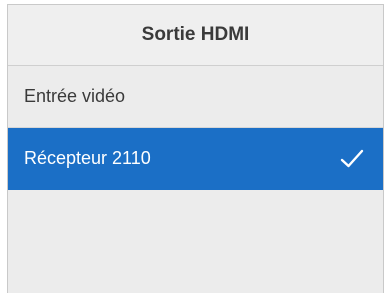 This screenshot has height=293, width=389. Describe the element at coordinates (87, 158) in the screenshot. I see `option-label: Récepteur 2110` at that location.